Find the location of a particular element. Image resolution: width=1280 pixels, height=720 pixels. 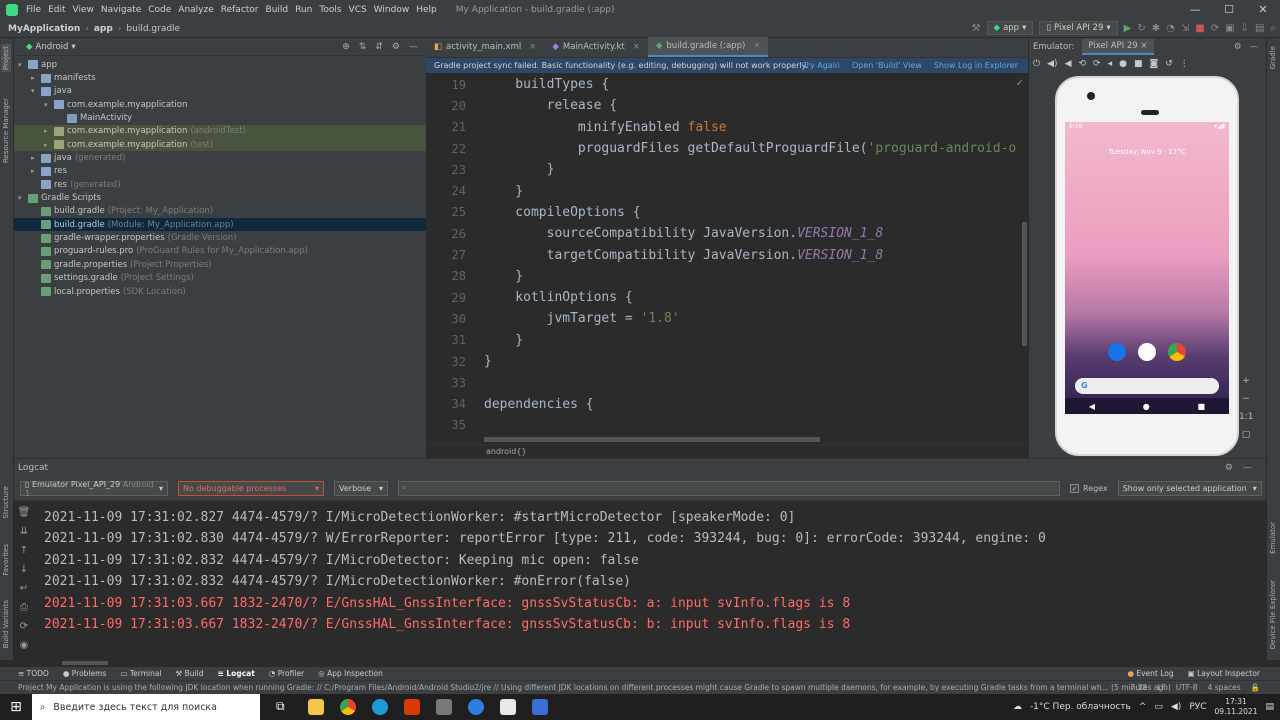

project-view-dropdown: ◆ Android ▾ is located at coordinates (51, 47).